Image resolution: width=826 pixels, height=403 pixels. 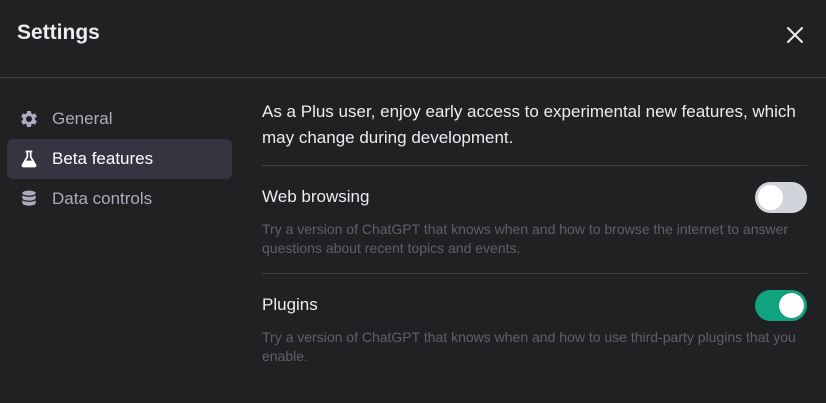 I want to click on feature-name: Web browsing, so click(x=316, y=196).